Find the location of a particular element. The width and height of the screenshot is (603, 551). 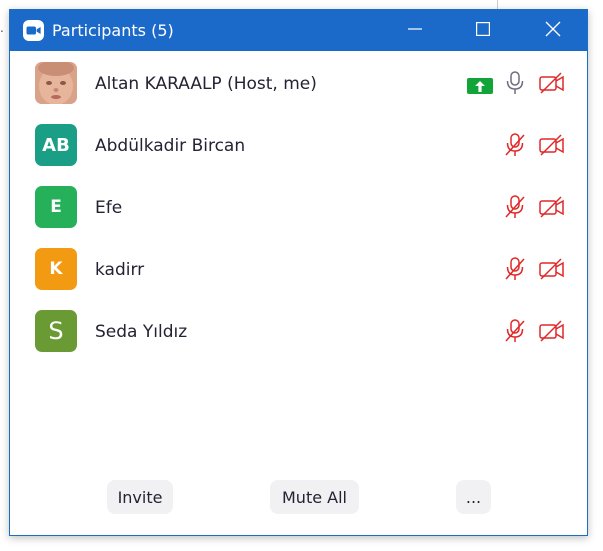

maximize-button is located at coordinates (483, 30).